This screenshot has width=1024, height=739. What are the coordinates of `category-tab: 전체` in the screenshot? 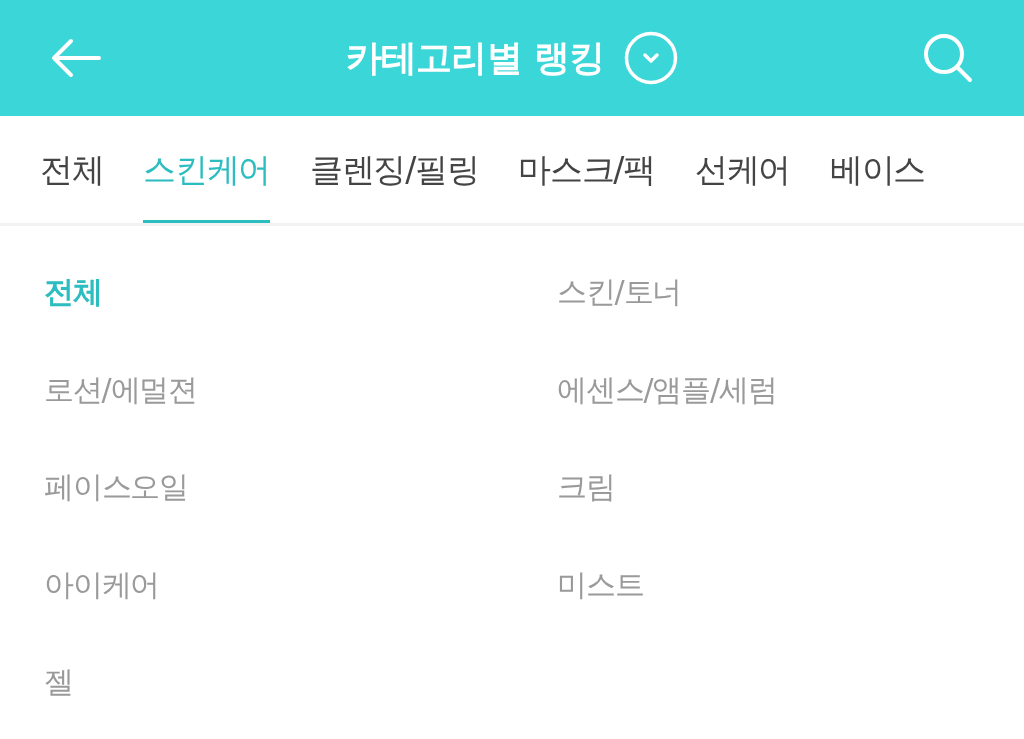 It's located at (72, 169).